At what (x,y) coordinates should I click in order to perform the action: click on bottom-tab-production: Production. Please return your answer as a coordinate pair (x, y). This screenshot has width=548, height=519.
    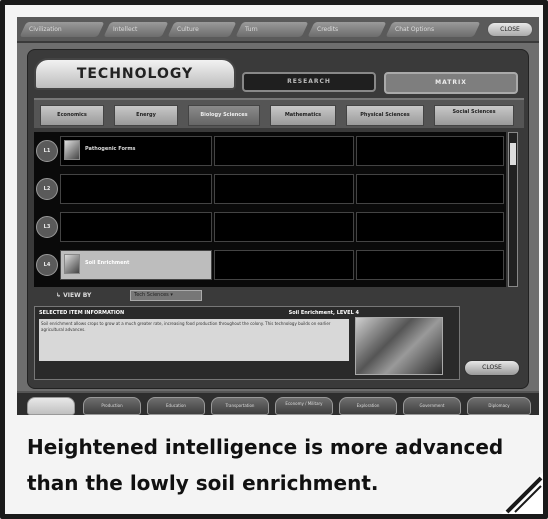
    Looking at the image, I should click on (112, 406).